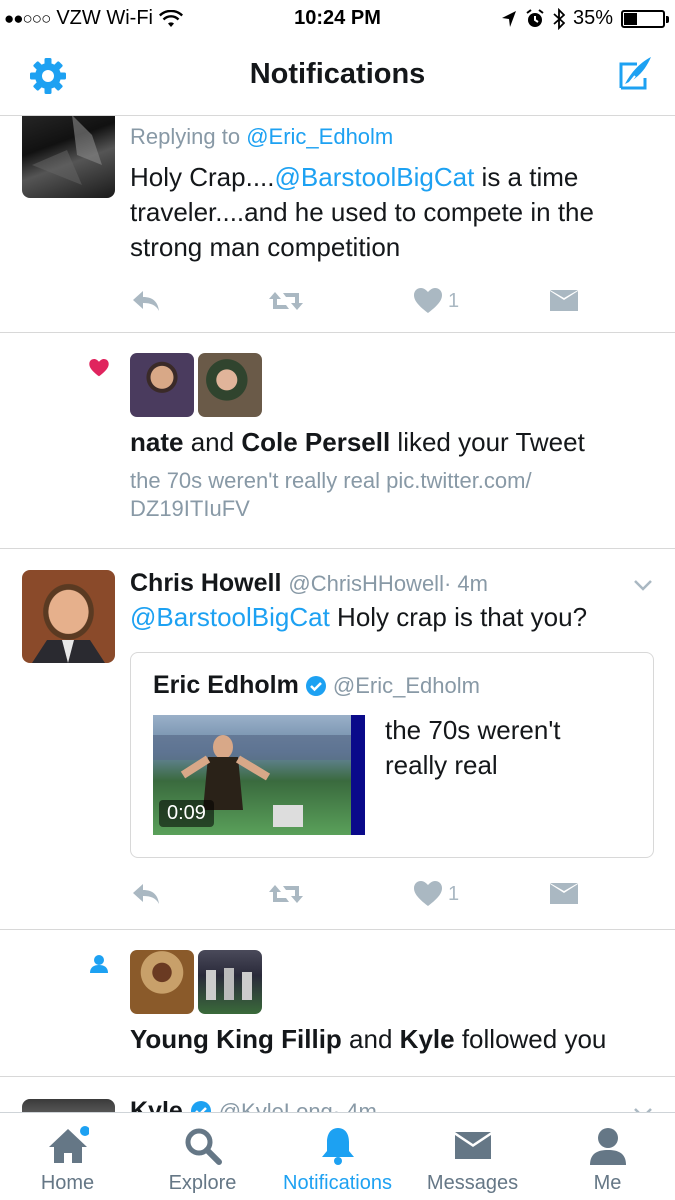 This screenshot has height=1200, width=675. What do you see at coordinates (185, 136) in the screenshot?
I see `replying-prefix: Replying to` at bounding box center [185, 136].